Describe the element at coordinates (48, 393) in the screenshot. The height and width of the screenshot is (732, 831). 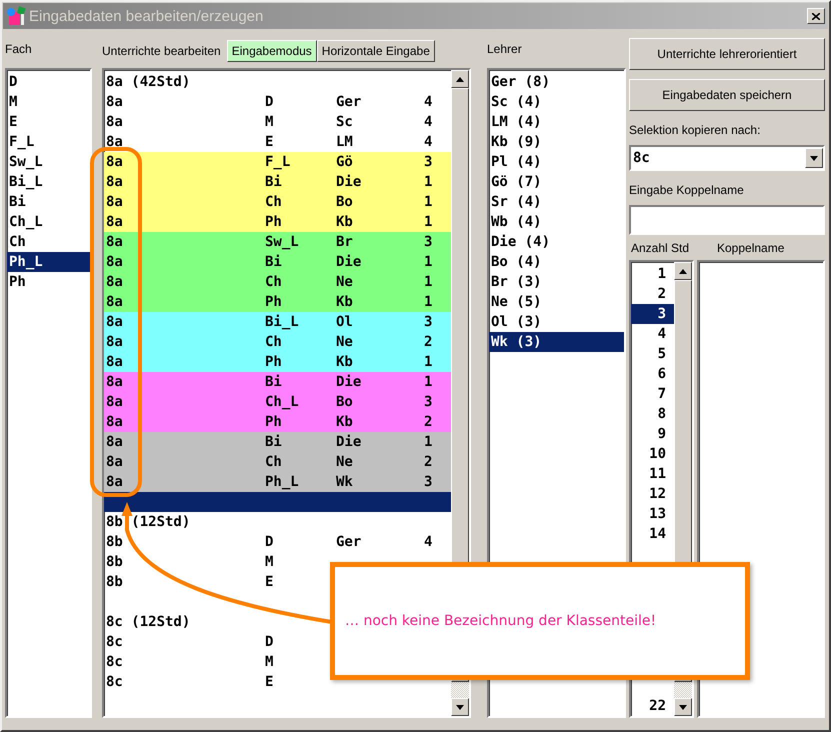
I see `subject-list: D M E F_L Sw_L Bi_L Bi Ch_L Ch Ph_L Ph` at that location.